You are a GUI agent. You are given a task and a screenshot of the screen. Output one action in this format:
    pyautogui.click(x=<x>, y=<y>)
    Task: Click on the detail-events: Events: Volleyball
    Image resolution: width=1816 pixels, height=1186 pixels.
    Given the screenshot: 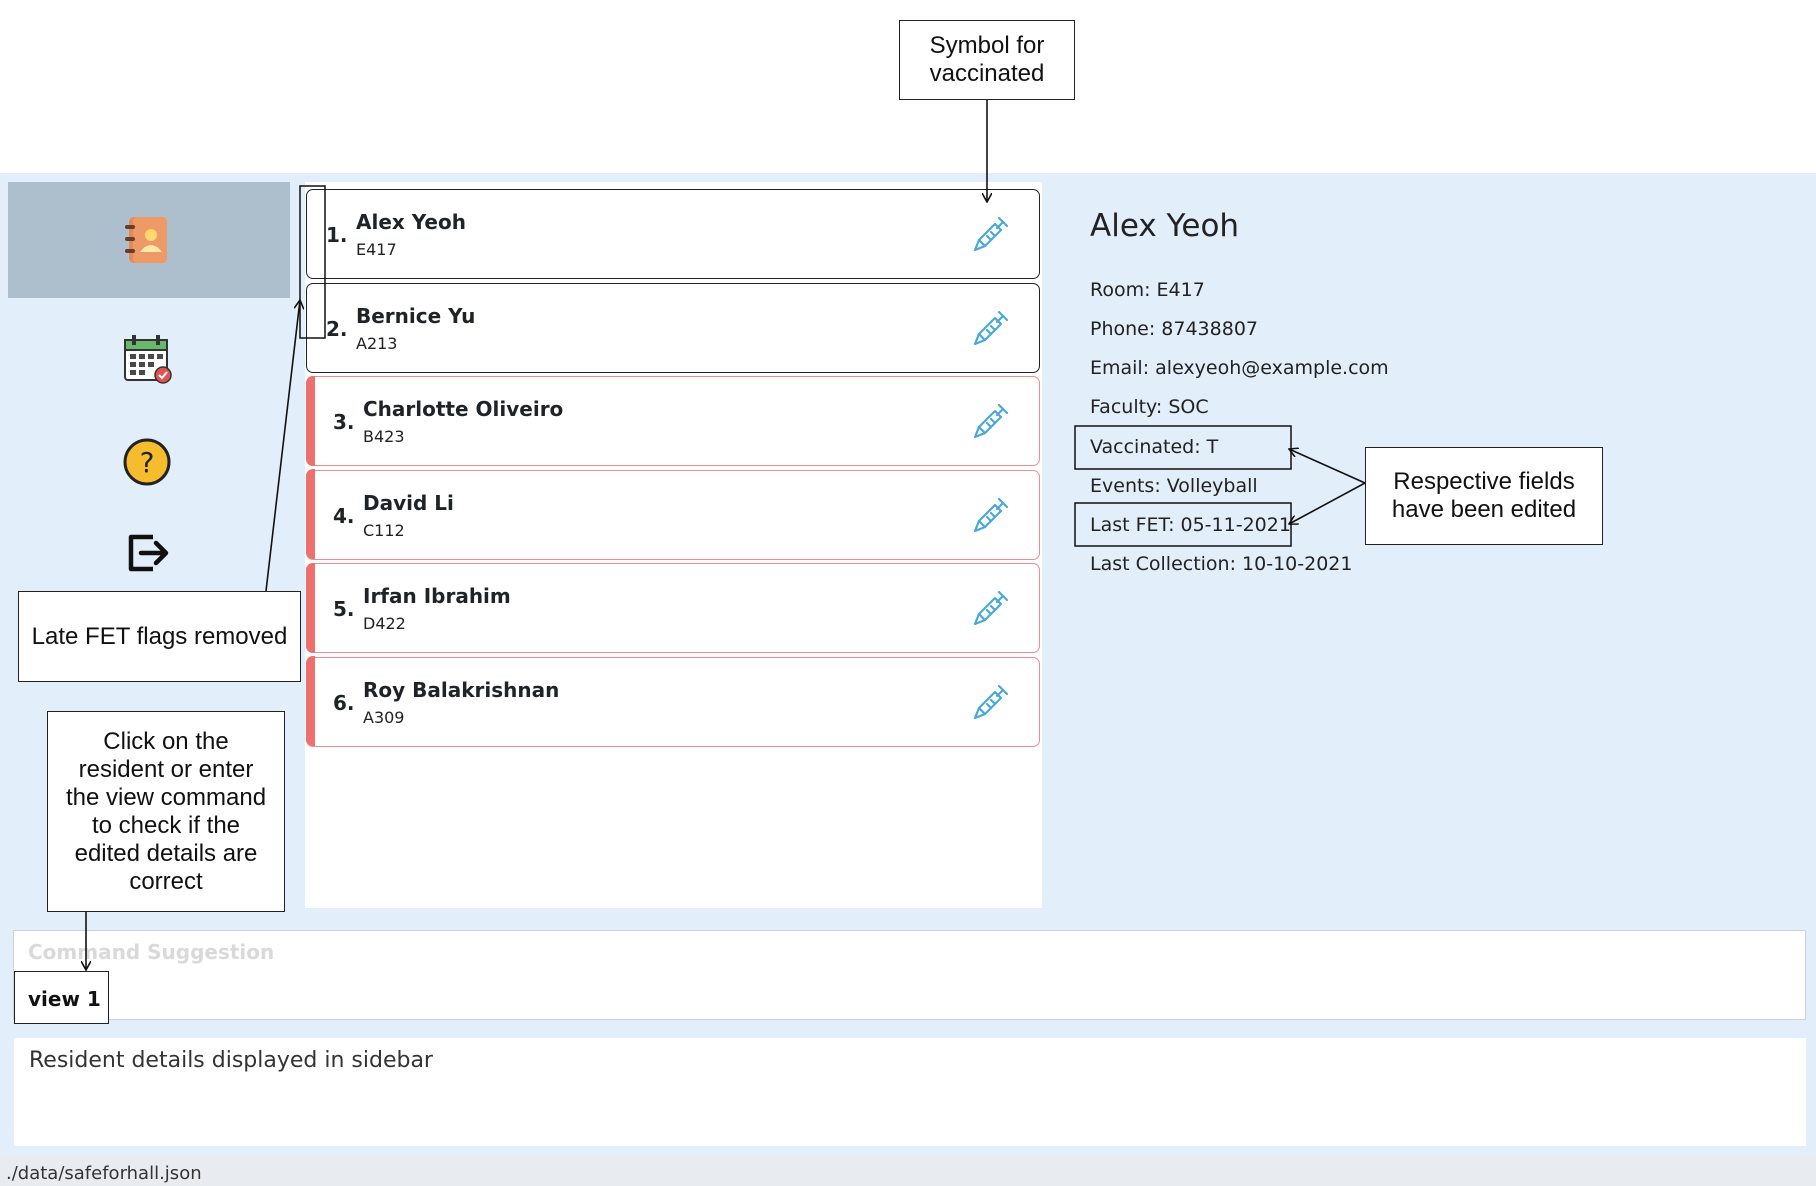 What is the action you would take?
    pyautogui.click(x=1174, y=486)
    